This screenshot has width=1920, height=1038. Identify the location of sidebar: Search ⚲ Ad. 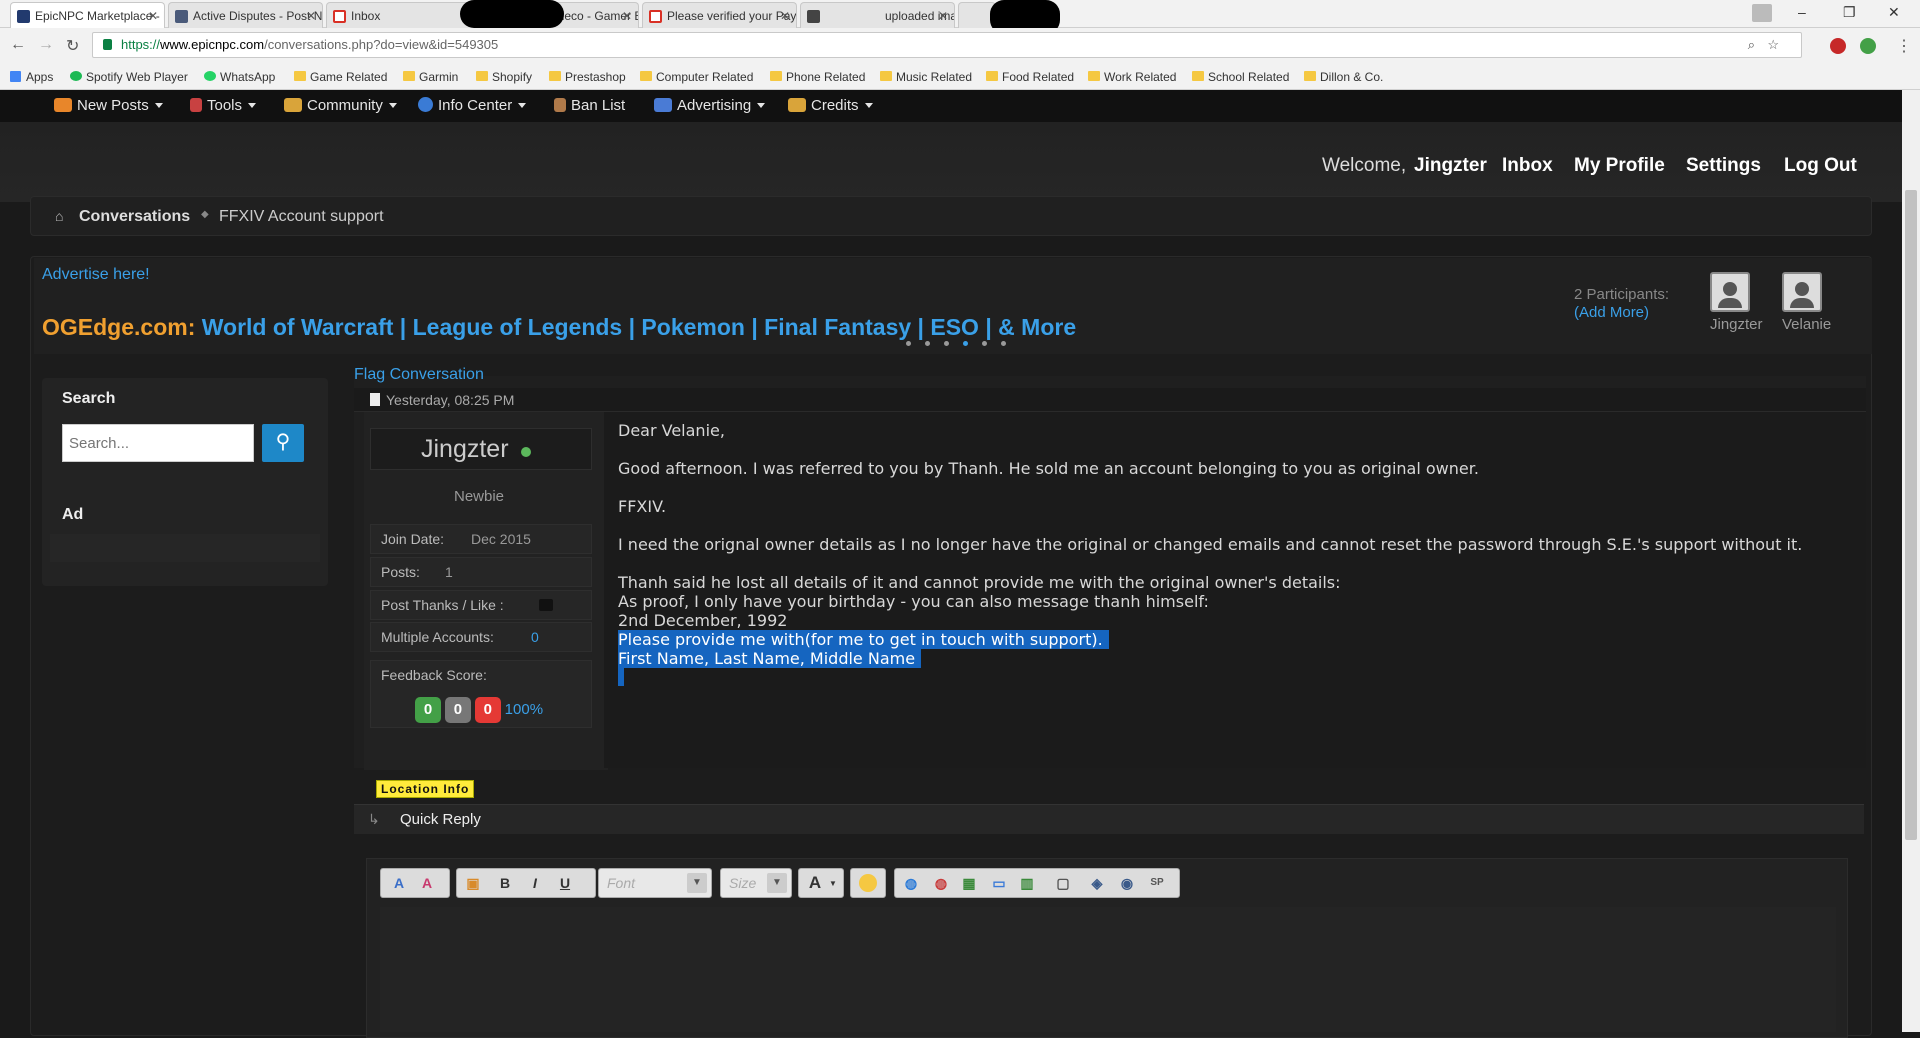
(185, 482).